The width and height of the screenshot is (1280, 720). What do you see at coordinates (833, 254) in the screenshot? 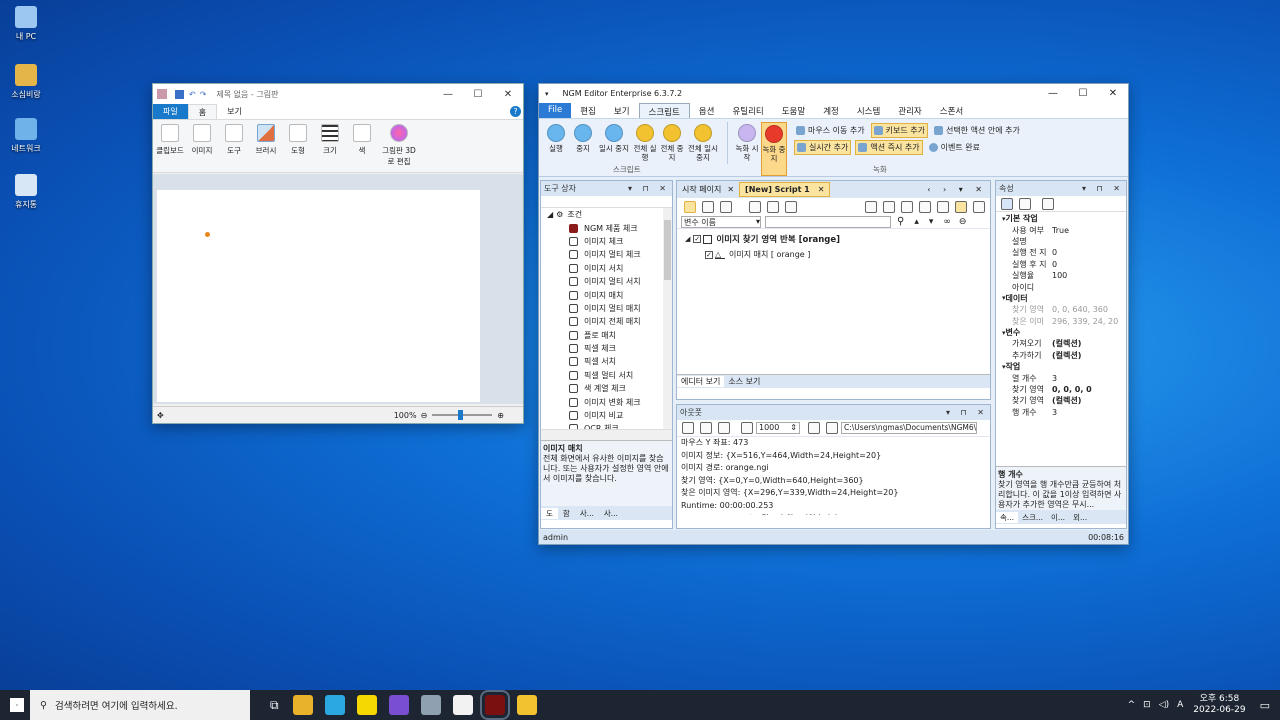
I see `script-node-image-match: ✓ △ 이미지 매치 [ orange ]` at bounding box center [833, 254].